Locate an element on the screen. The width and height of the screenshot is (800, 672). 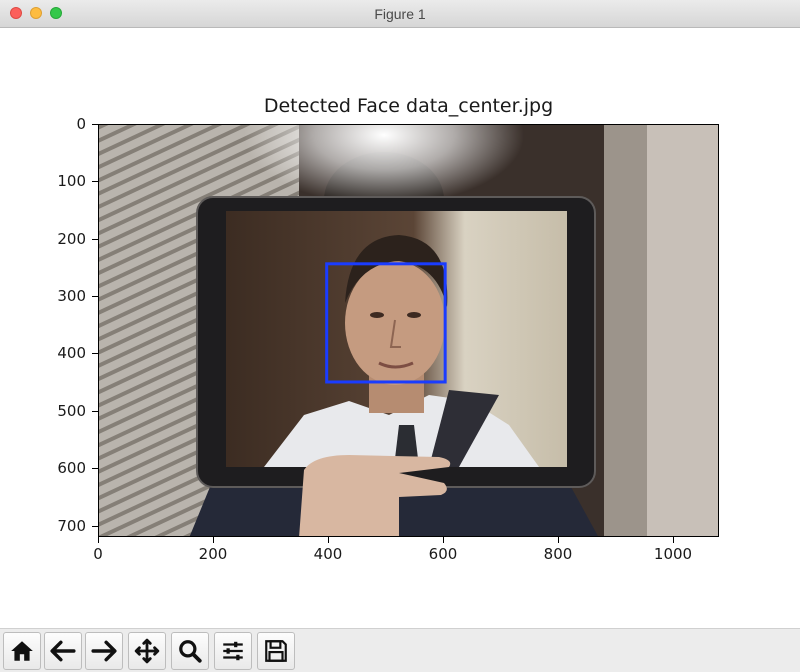
x-tick-label: 200 is located at coordinates (213, 554).